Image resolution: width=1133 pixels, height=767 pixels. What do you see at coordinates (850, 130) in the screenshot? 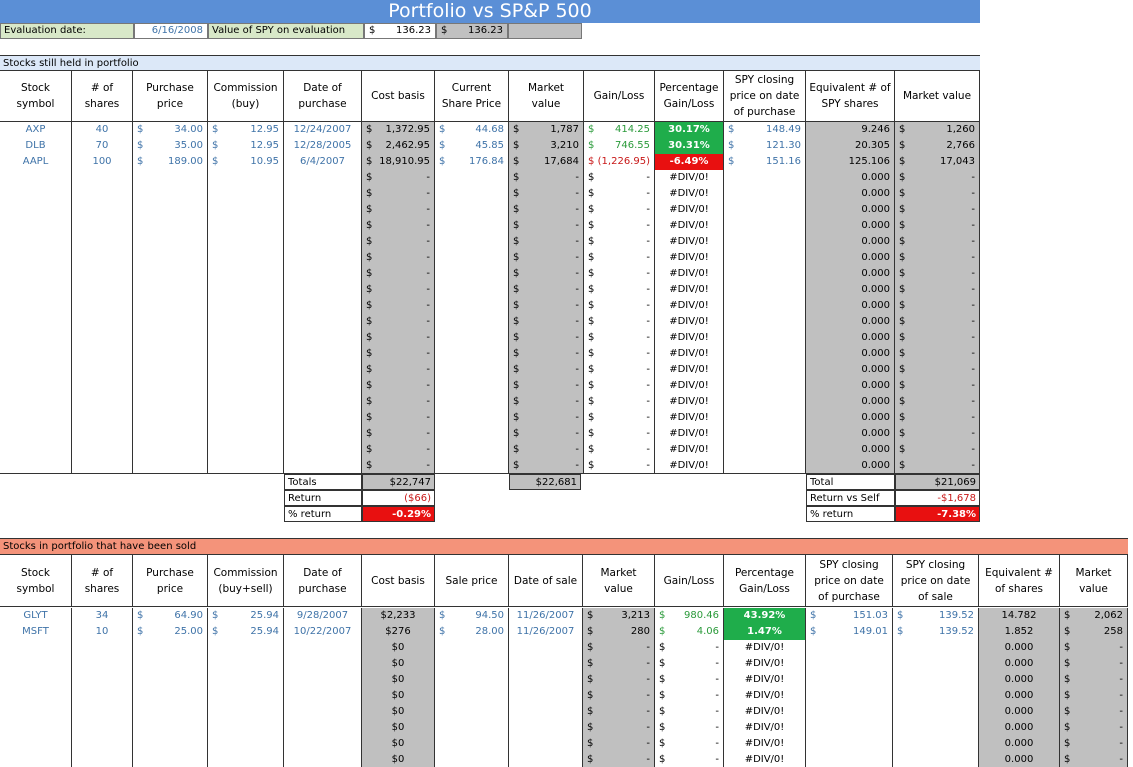
I see `table-cell: 9.246` at bounding box center [850, 130].